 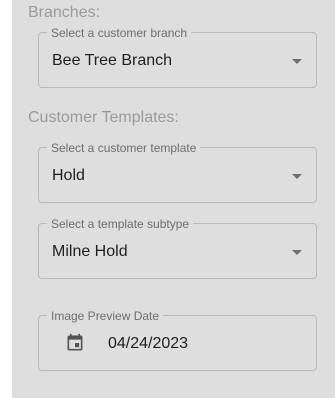 What do you see at coordinates (103, 117) in the screenshot?
I see `customer-templates-section-title: Customer Templates:` at bounding box center [103, 117].